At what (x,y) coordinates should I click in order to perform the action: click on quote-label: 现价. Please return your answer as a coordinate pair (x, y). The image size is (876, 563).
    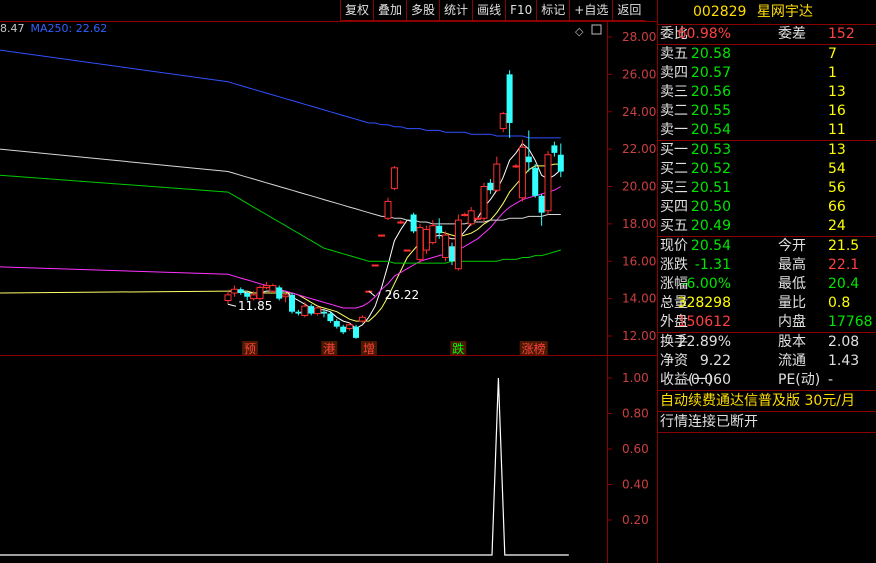
    Looking at the image, I should click on (674, 246).